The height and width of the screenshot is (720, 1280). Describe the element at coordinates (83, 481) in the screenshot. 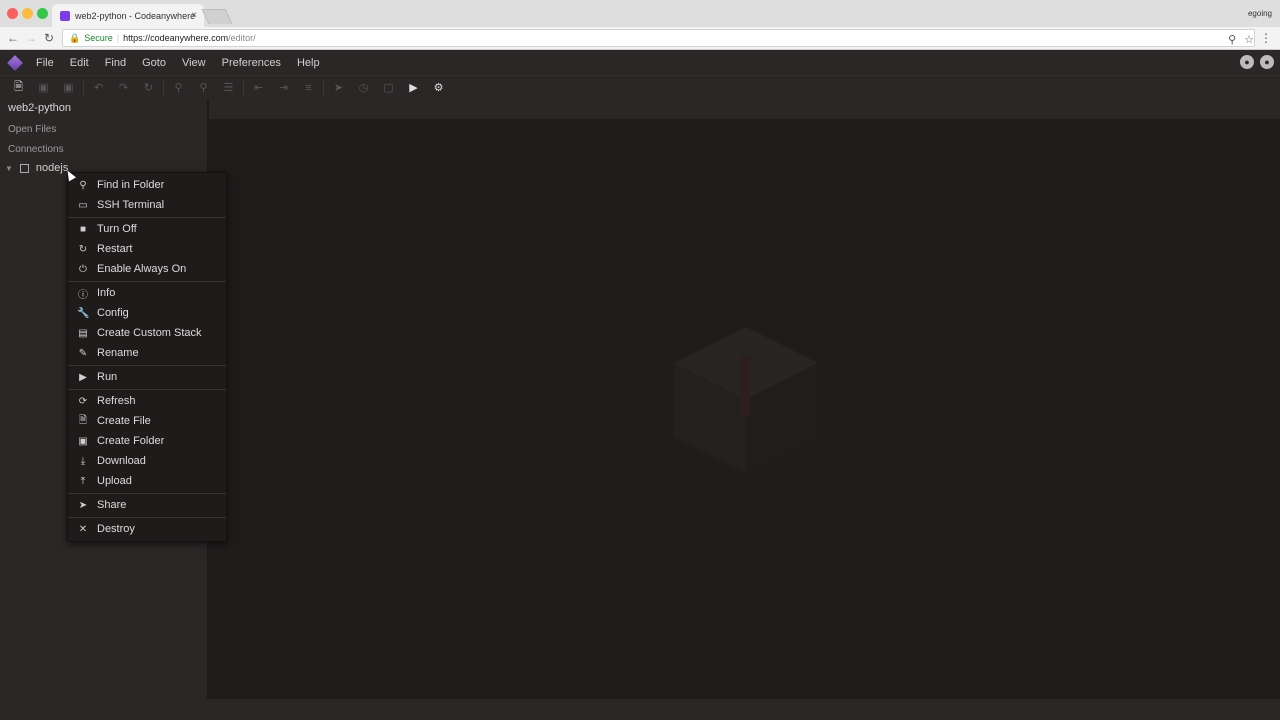

I see `upload-icon: ⤒` at that location.